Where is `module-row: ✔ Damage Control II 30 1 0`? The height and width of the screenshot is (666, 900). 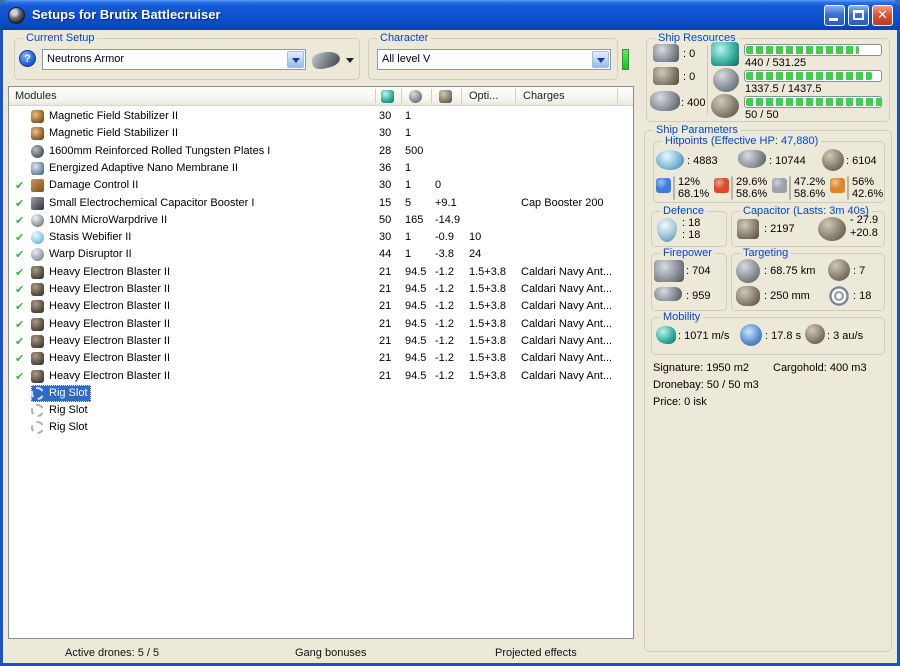
module-row: ✔ Damage Control II 30 1 0 is located at coordinates (320, 185).